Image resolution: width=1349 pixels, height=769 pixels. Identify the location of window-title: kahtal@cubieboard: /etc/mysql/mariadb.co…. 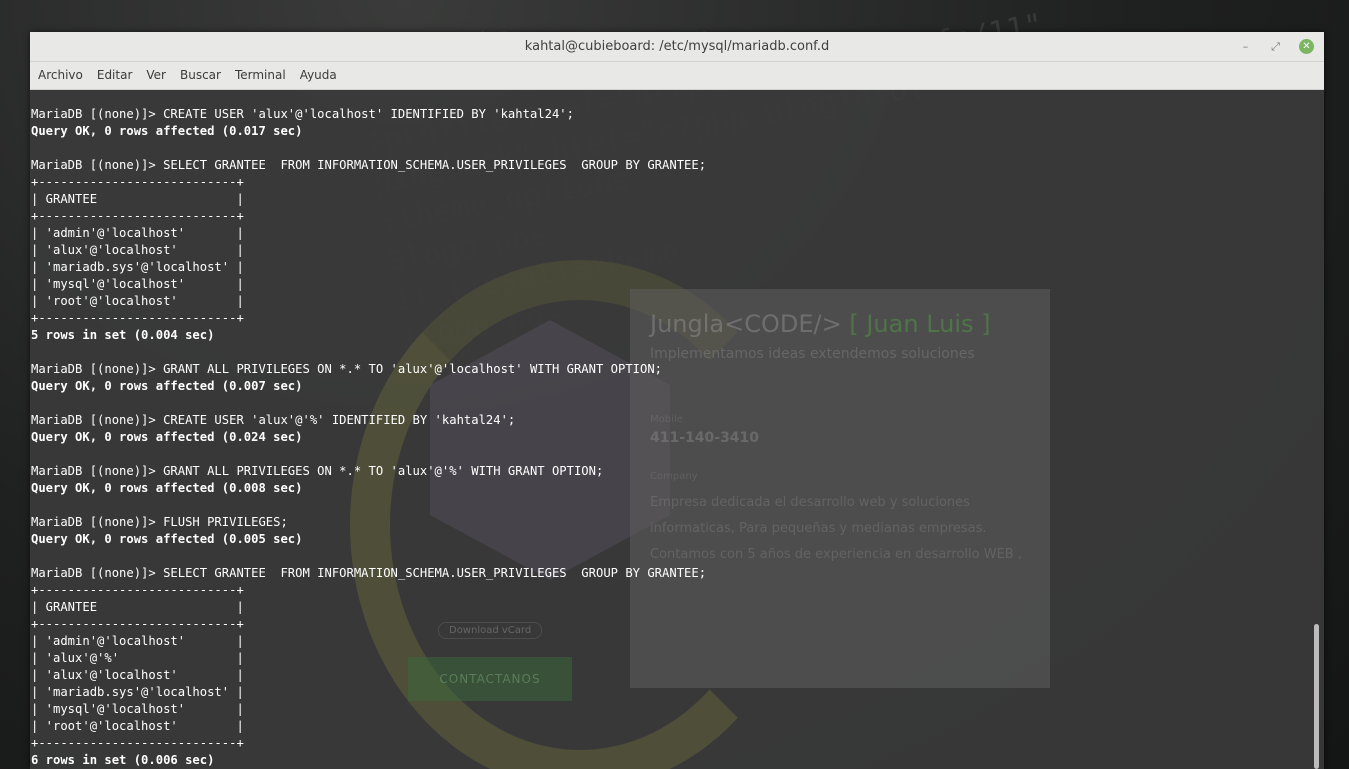
(677, 46).